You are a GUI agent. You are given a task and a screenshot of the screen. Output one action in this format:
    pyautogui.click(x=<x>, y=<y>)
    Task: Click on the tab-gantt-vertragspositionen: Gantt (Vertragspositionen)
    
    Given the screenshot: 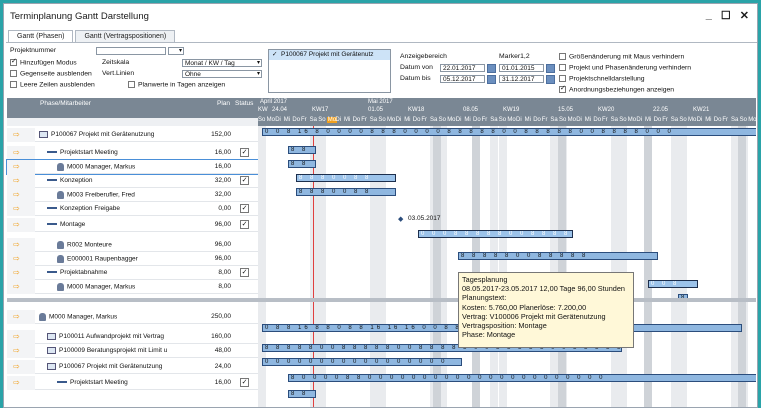 What is the action you would take?
    pyautogui.click(x=125, y=36)
    